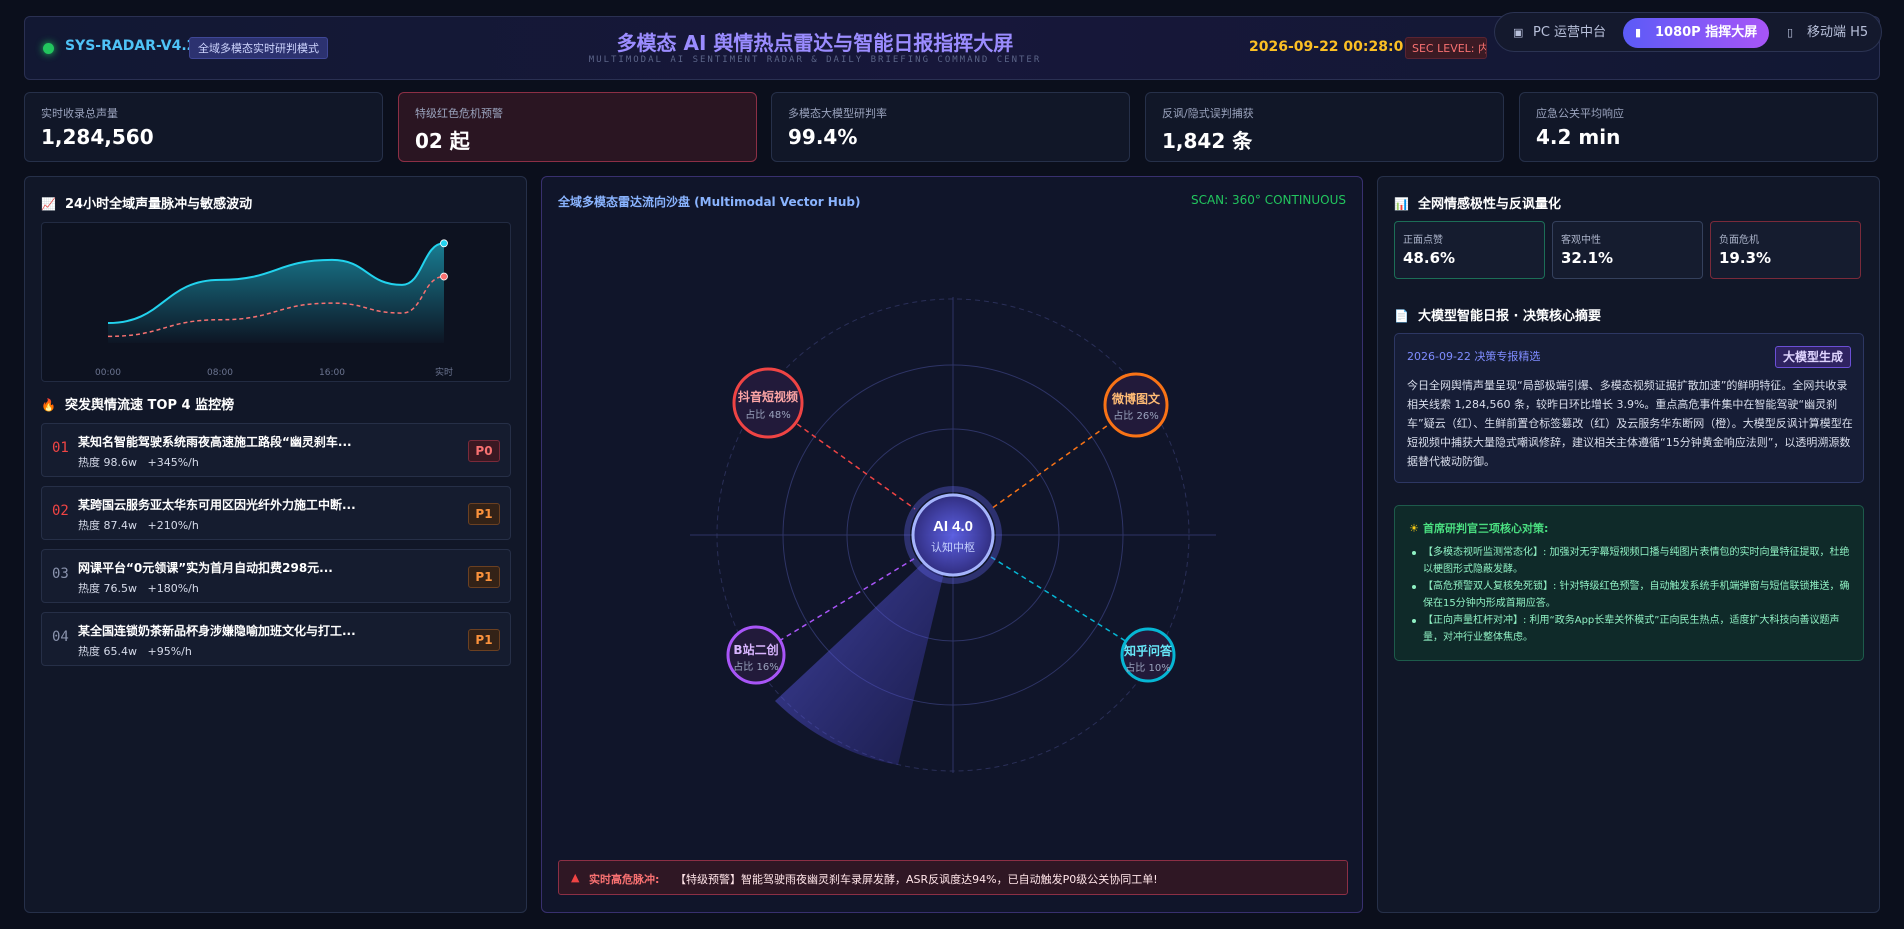 This screenshot has width=1904, height=929. Describe the element at coordinates (135, 651) in the screenshot. I see `hot-meta: 热度 65.4w +95%/h` at that location.